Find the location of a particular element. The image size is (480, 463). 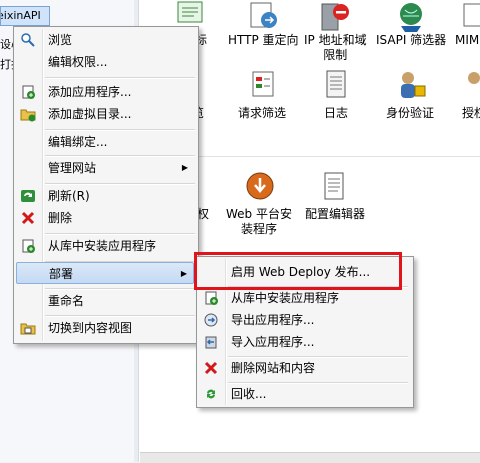

add-app-icon is located at coordinates (28, 92).